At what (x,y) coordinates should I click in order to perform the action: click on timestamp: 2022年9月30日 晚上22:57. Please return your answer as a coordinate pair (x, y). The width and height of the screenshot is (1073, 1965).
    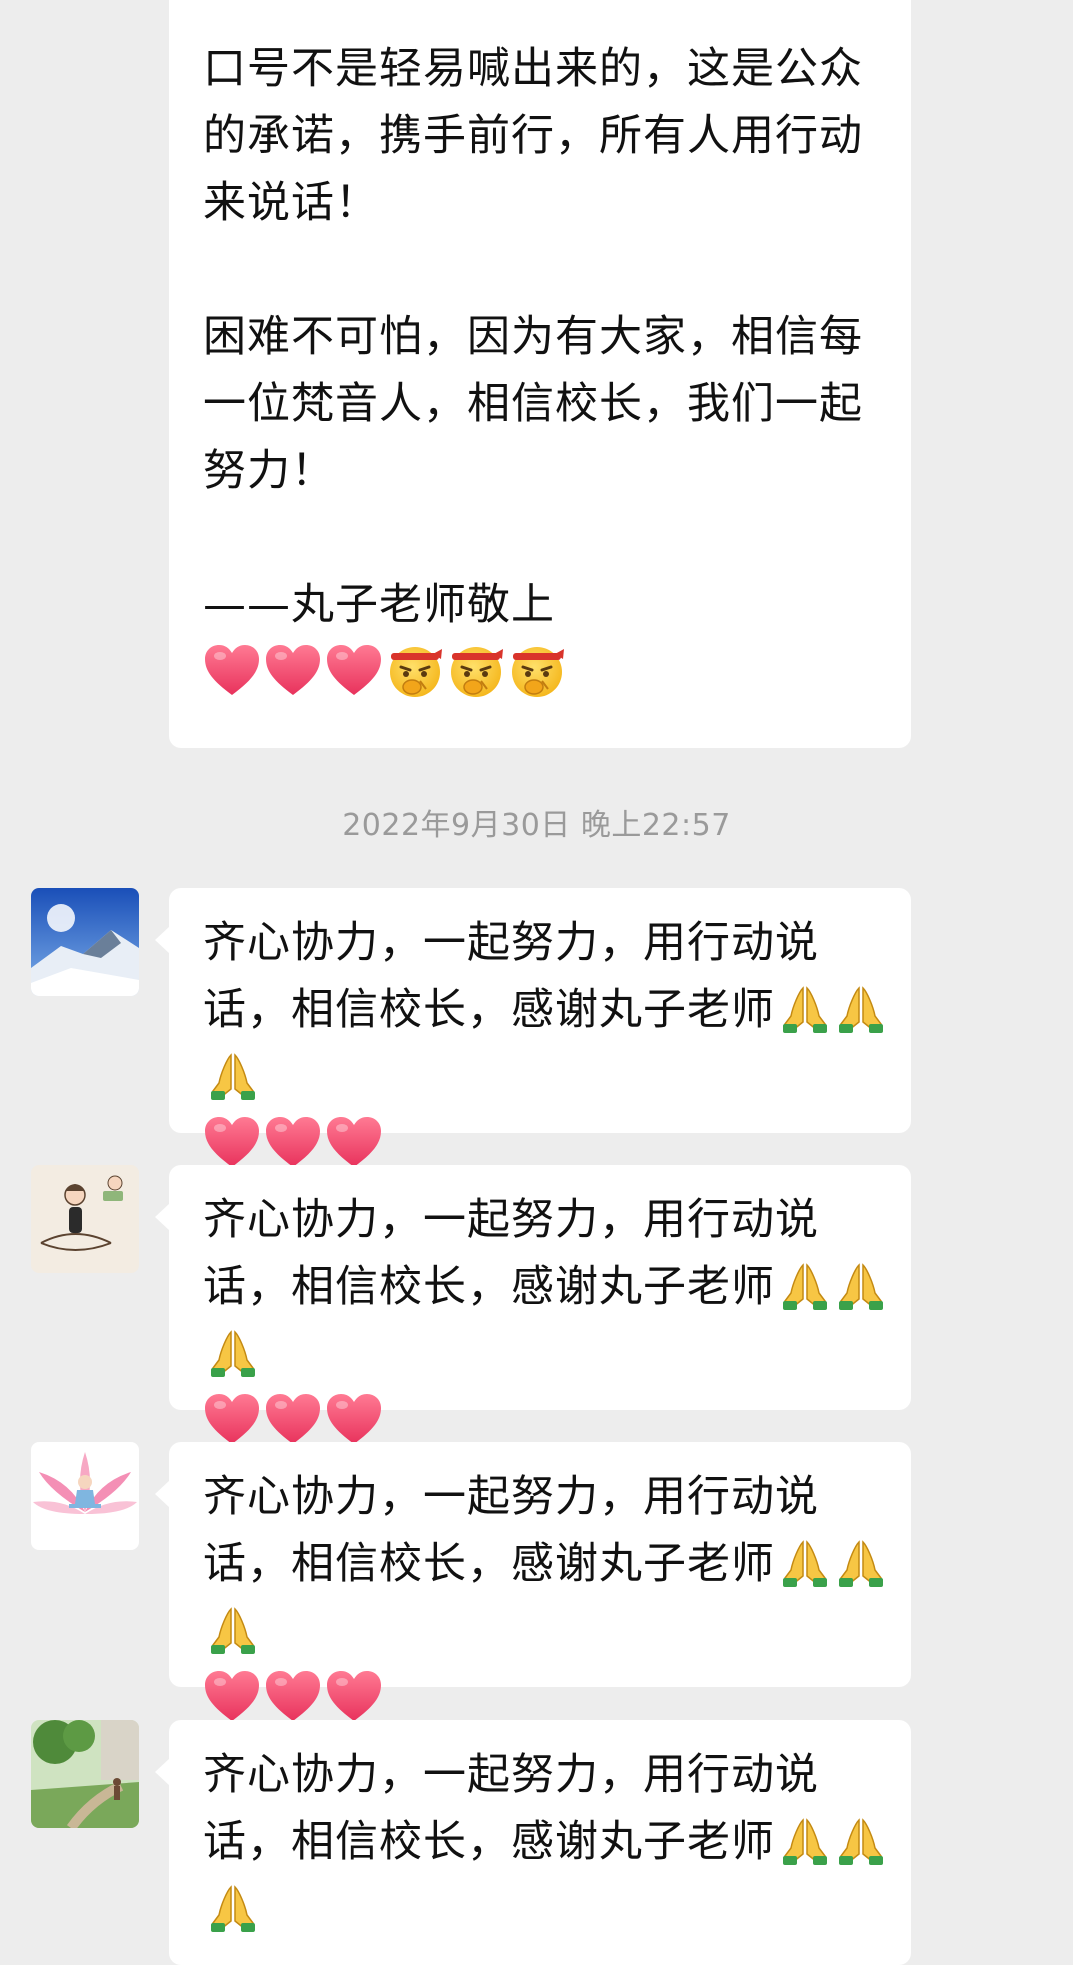
    Looking at the image, I should click on (536, 825).